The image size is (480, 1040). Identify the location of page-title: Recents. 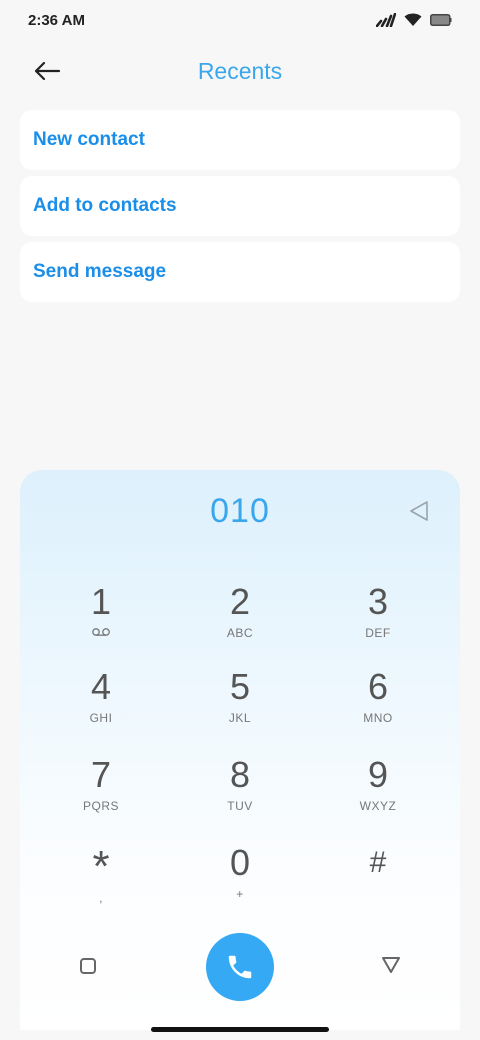
(240, 71).